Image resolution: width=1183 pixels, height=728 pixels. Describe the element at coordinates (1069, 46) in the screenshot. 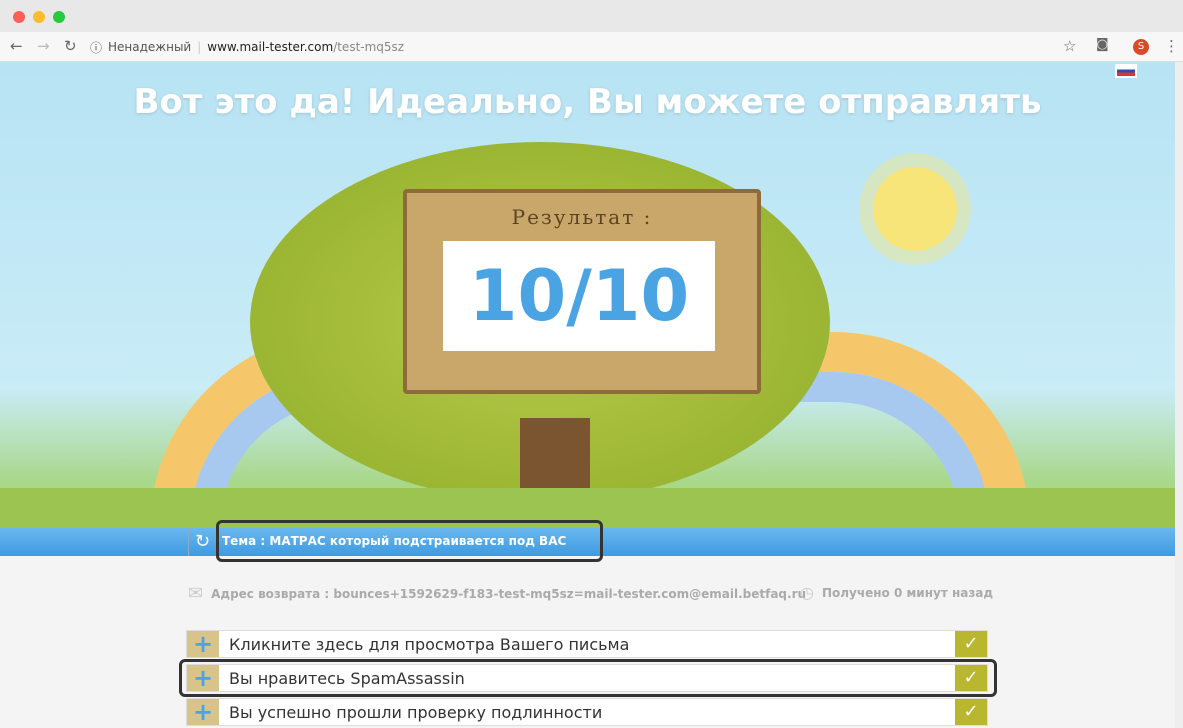

I see `star-icon: ☆` at that location.